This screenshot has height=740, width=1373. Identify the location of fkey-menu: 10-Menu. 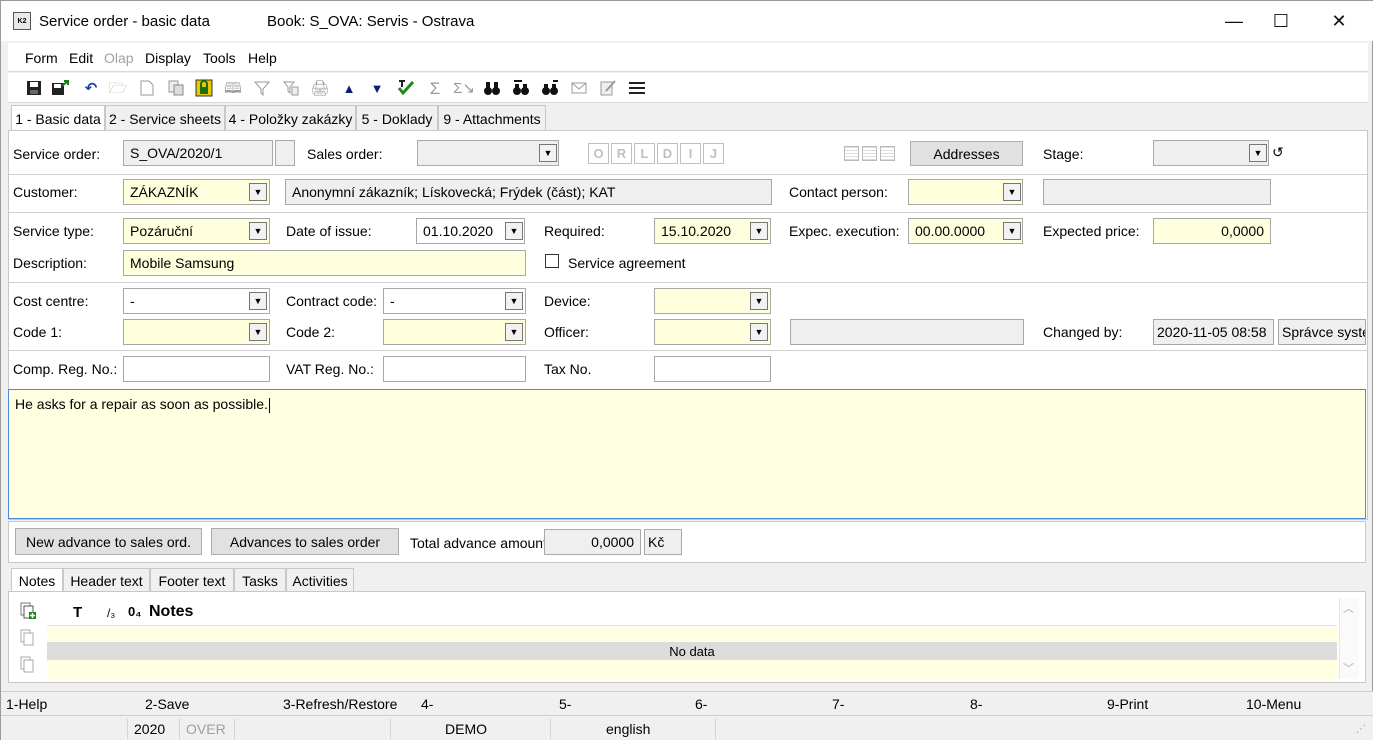
(1273, 704).